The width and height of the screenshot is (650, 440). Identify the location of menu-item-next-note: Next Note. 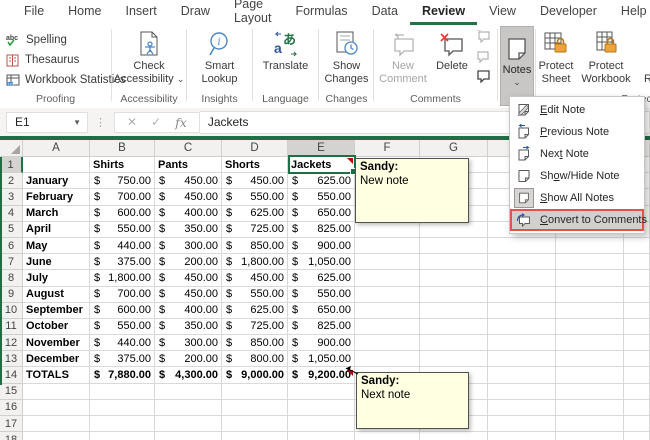
(577, 154).